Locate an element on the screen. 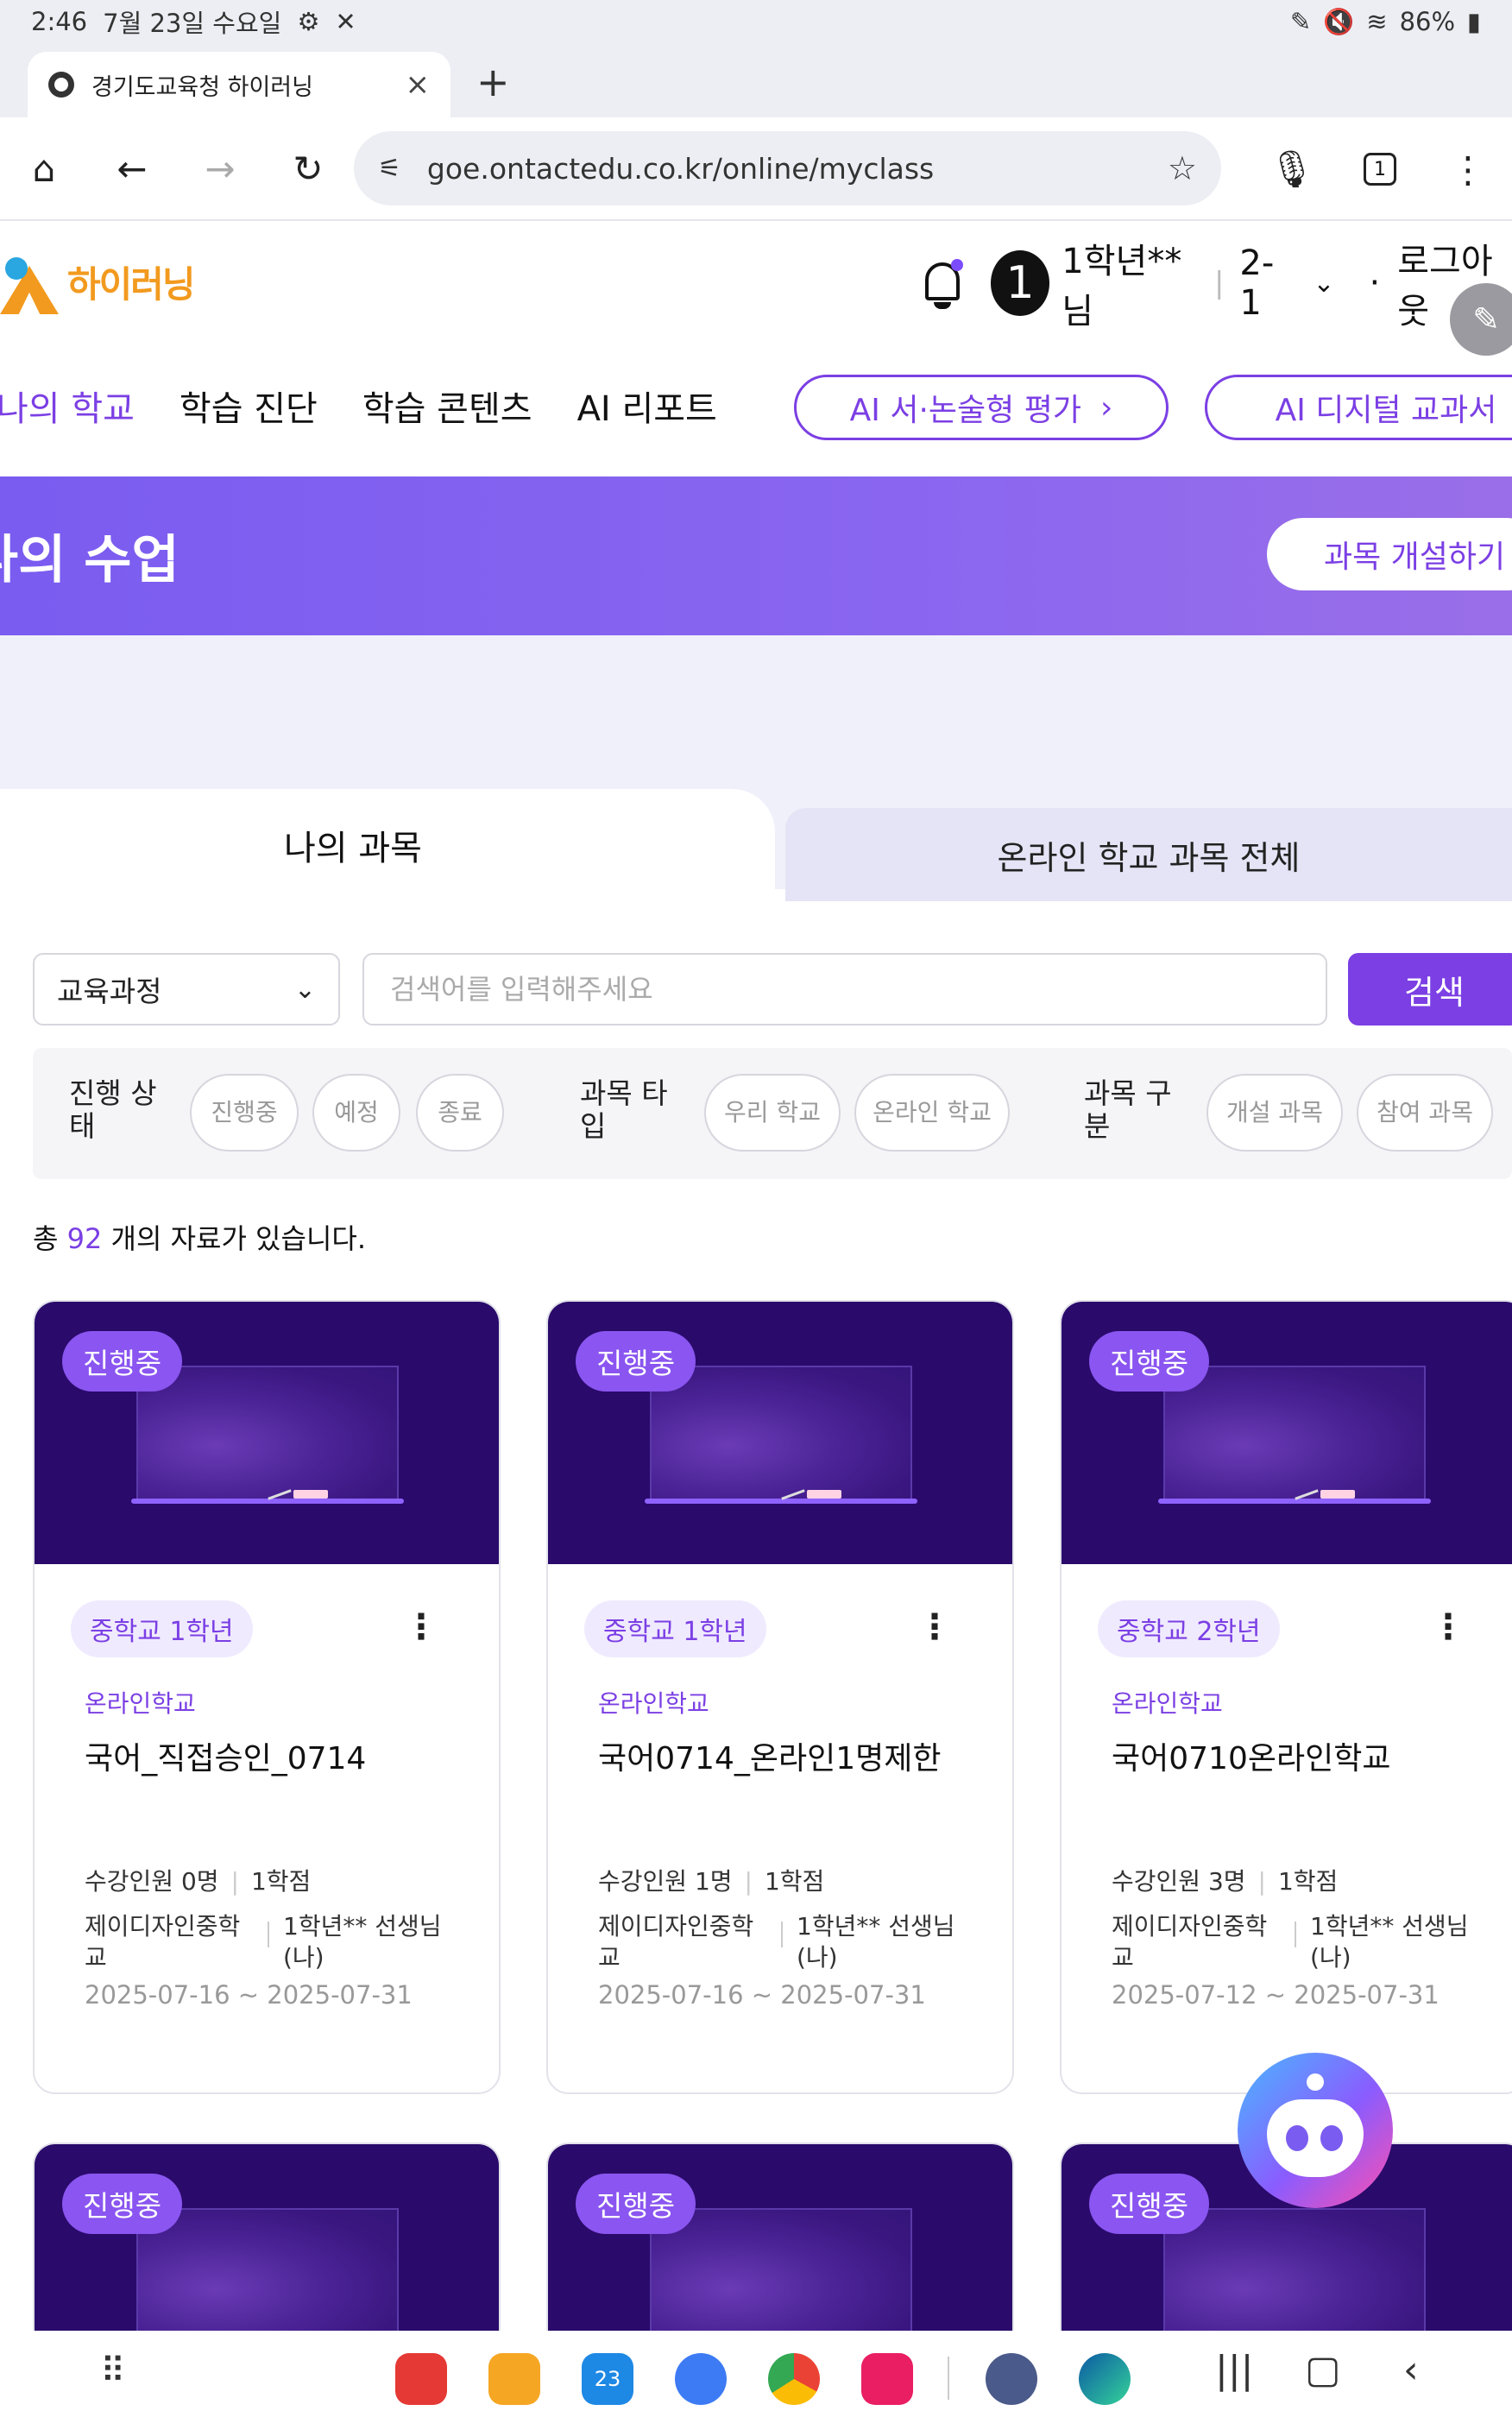 This screenshot has width=1512, height=2417. class-selector: 2-1 is located at coordinates (1264, 283).